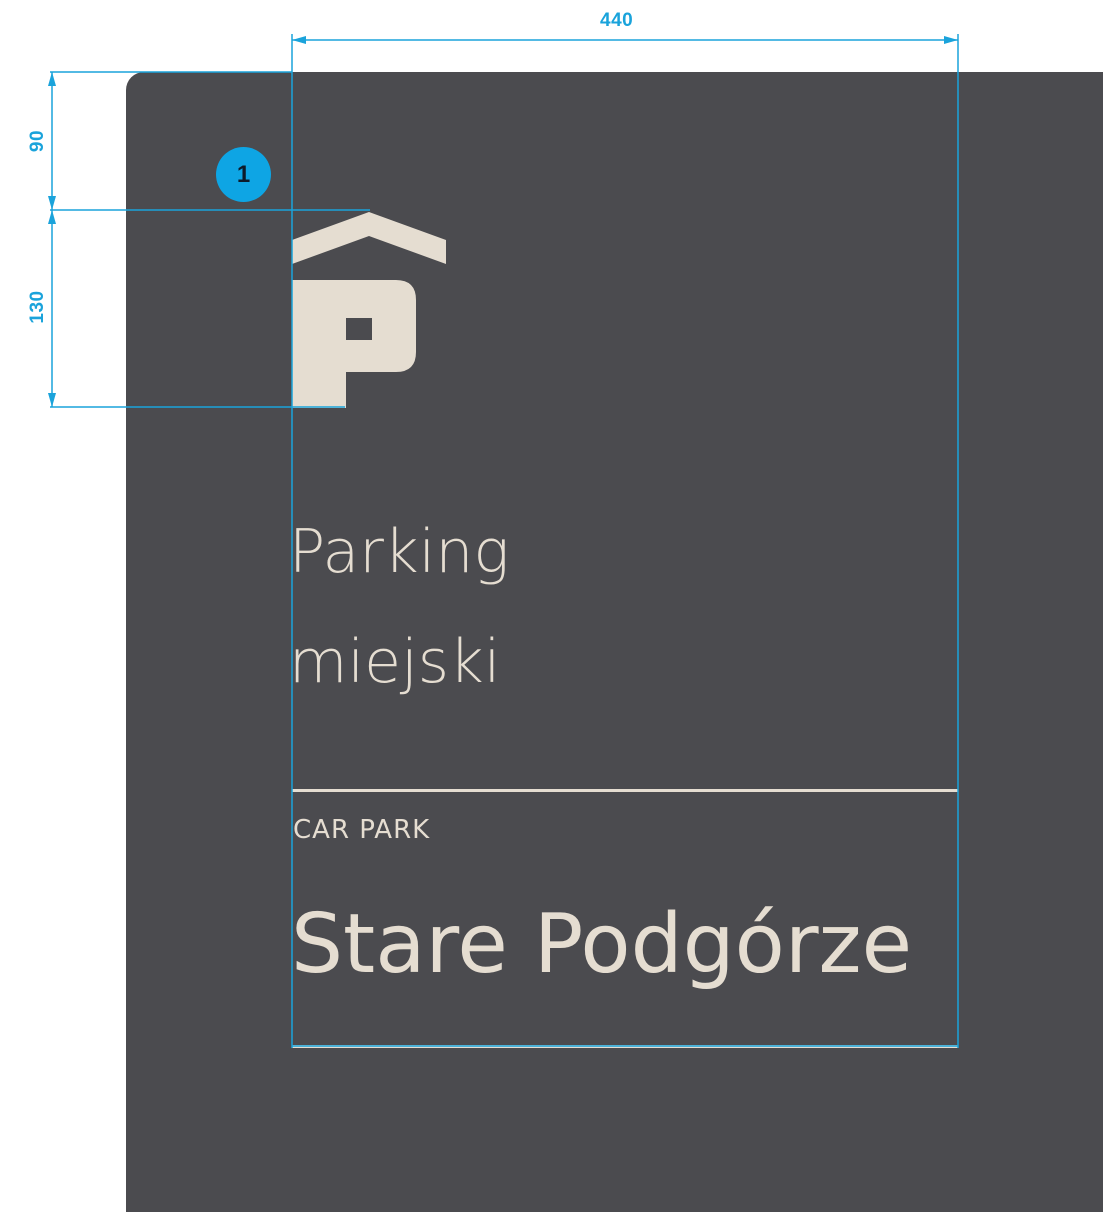 This screenshot has width=1103, height=1212. I want to click on divider-top, so click(625, 790).